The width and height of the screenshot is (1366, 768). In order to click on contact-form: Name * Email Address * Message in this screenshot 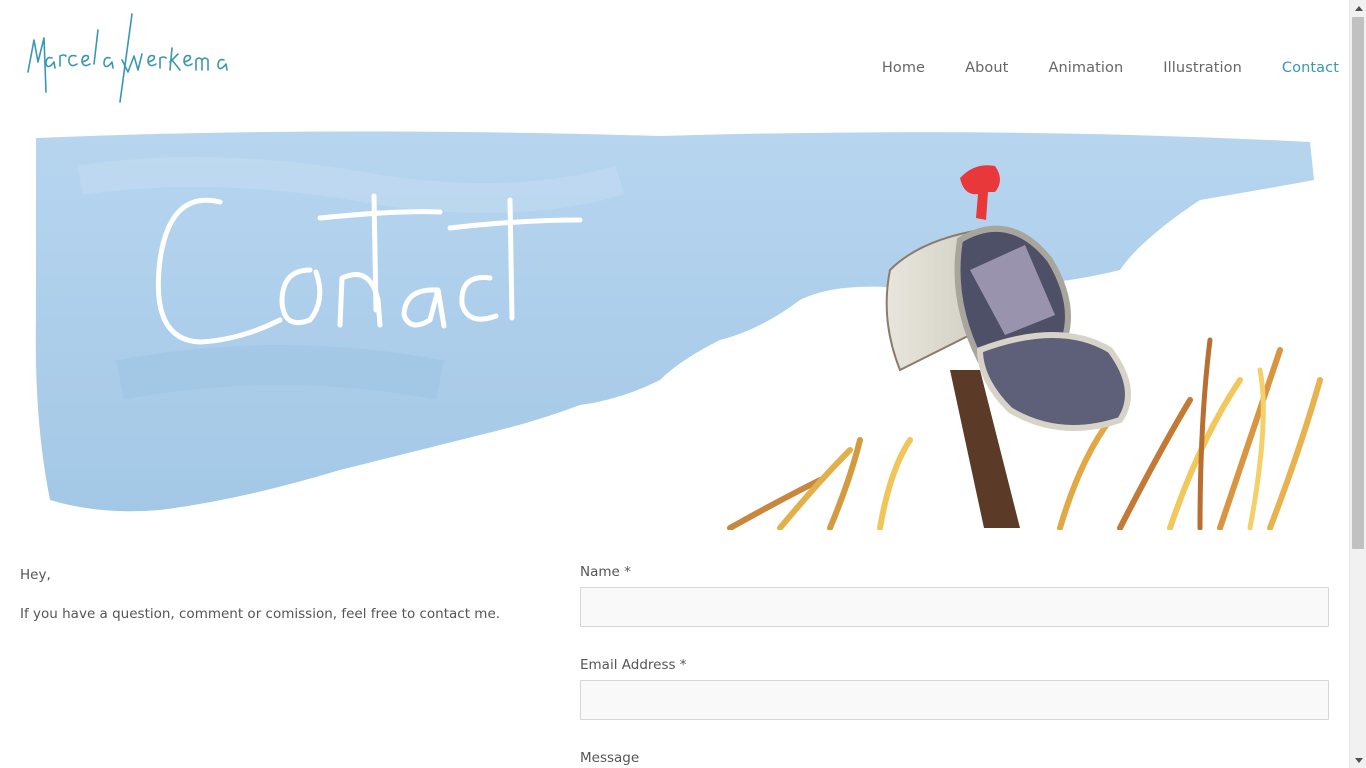, I will do `click(954, 666)`.